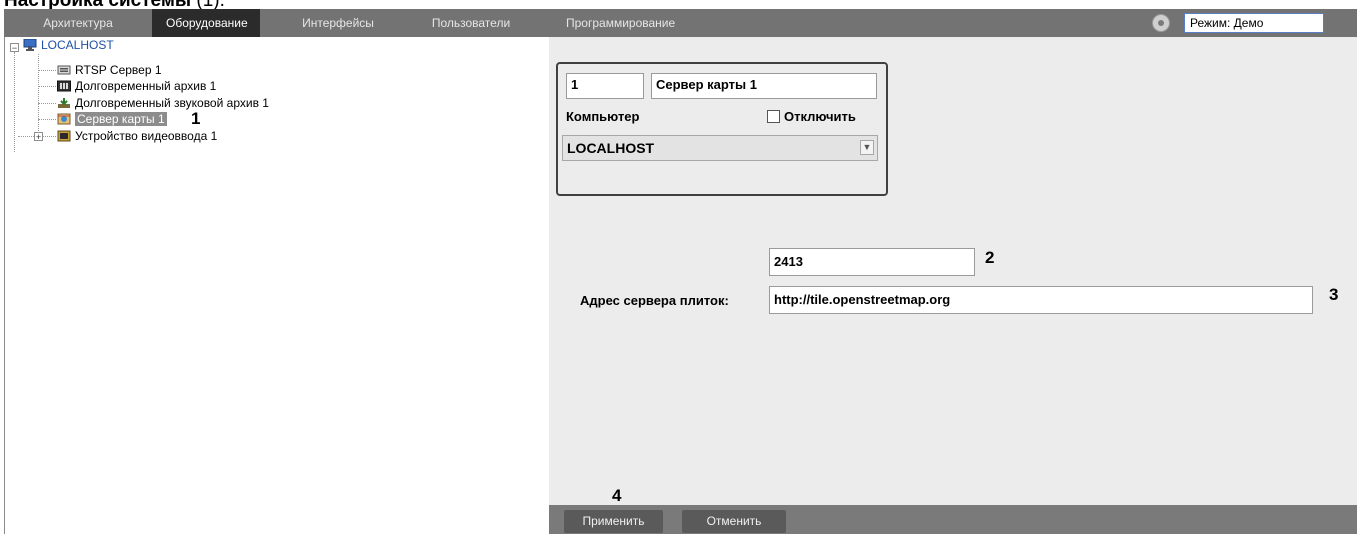 The height and width of the screenshot is (534, 1357). I want to click on tile-server-field: http://tile.openstreetmap.org, so click(1041, 300).